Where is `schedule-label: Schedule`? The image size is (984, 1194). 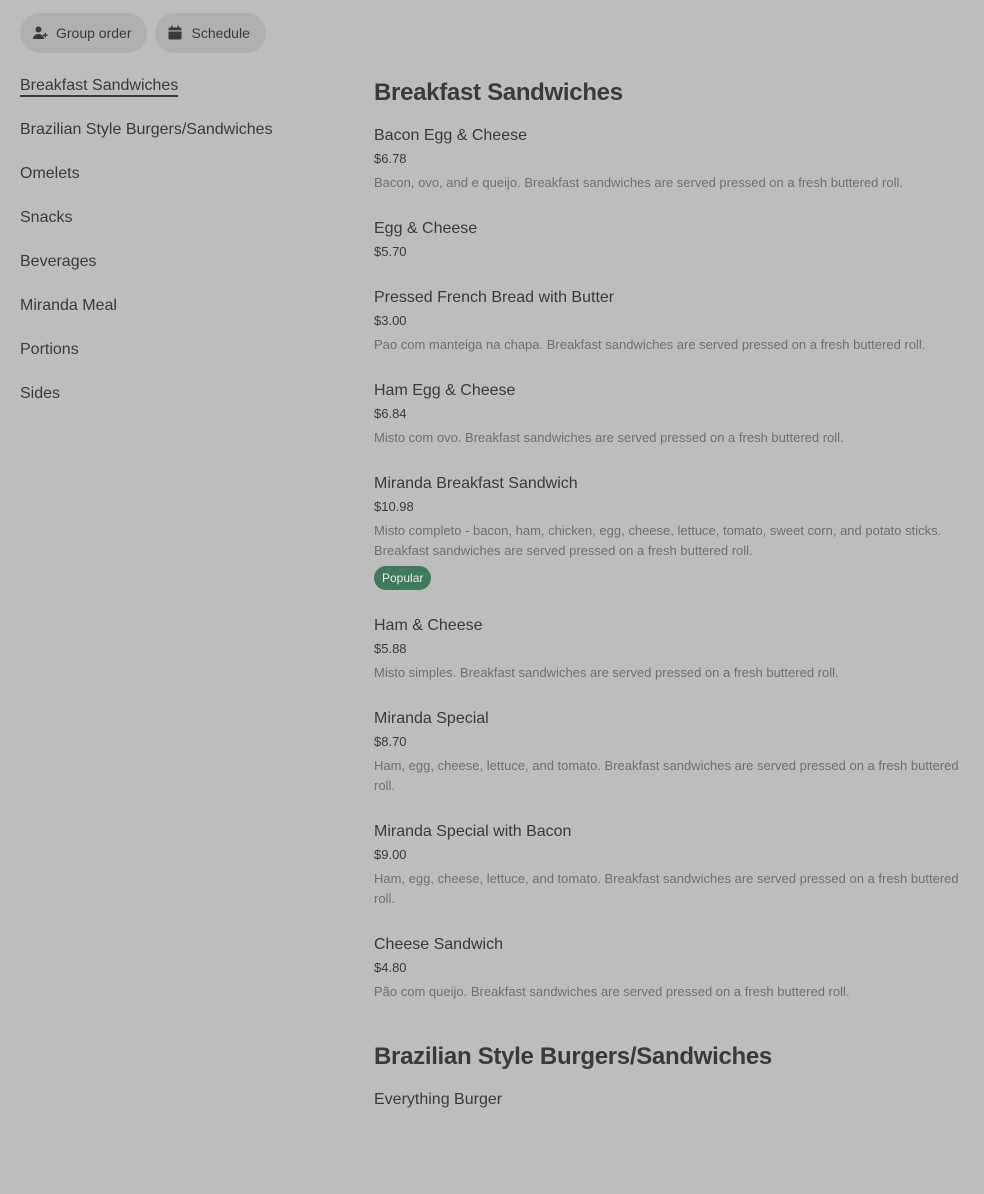 schedule-label: Schedule is located at coordinates (220, 33).